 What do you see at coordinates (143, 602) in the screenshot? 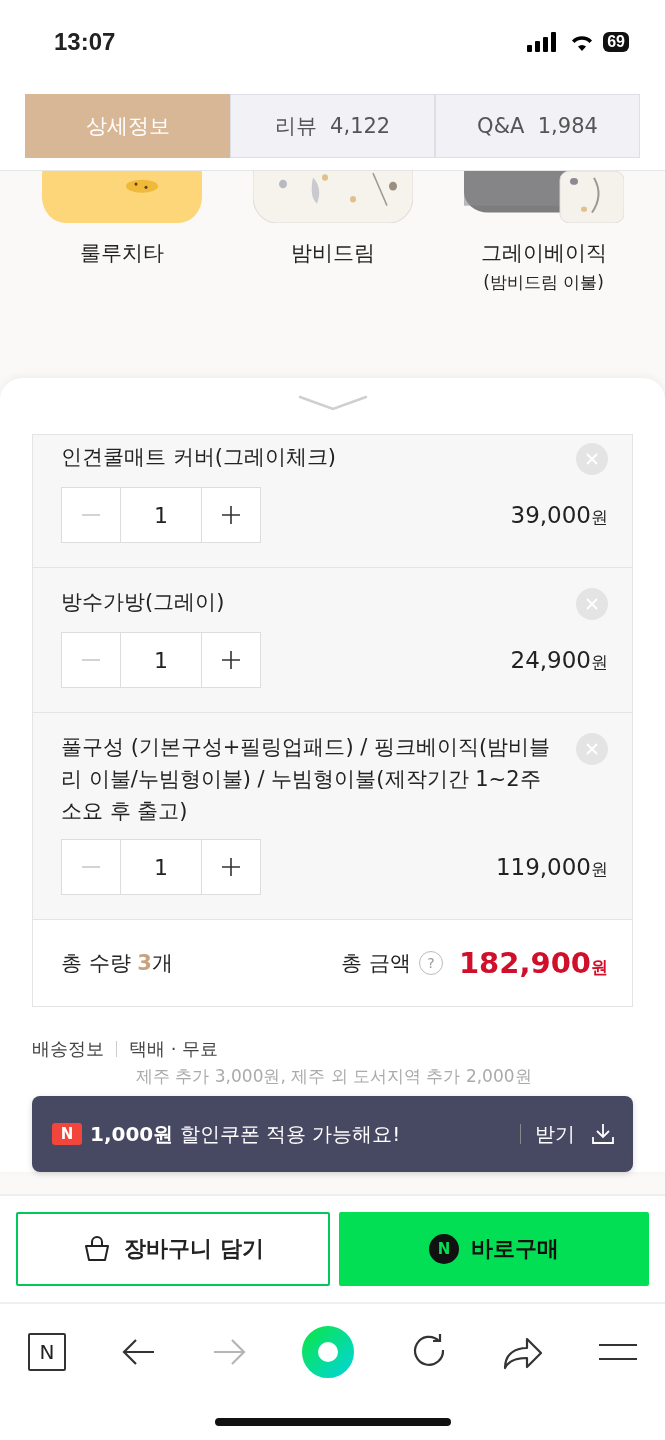
I see `option-name: 방수가방(그레이)` at bounding box center [143, 602].